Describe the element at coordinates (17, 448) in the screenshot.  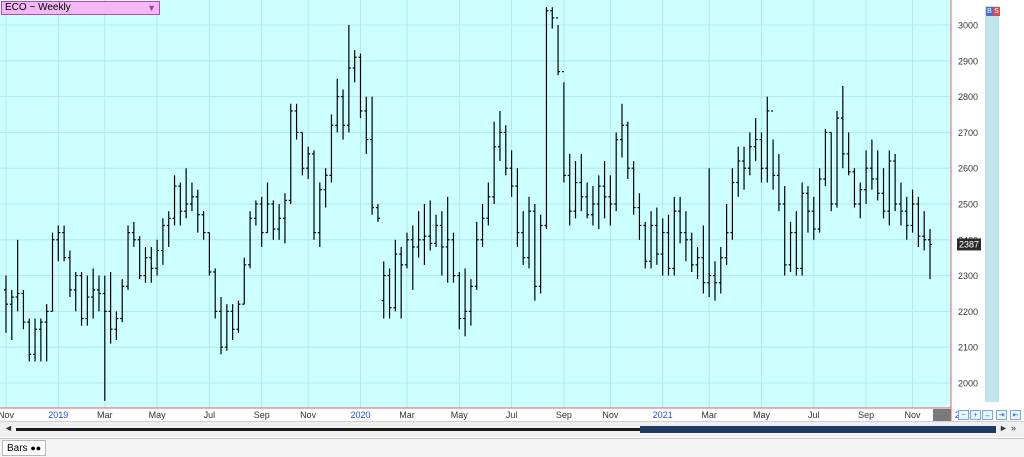
I see `bars-tab-label: Bars` at that location.